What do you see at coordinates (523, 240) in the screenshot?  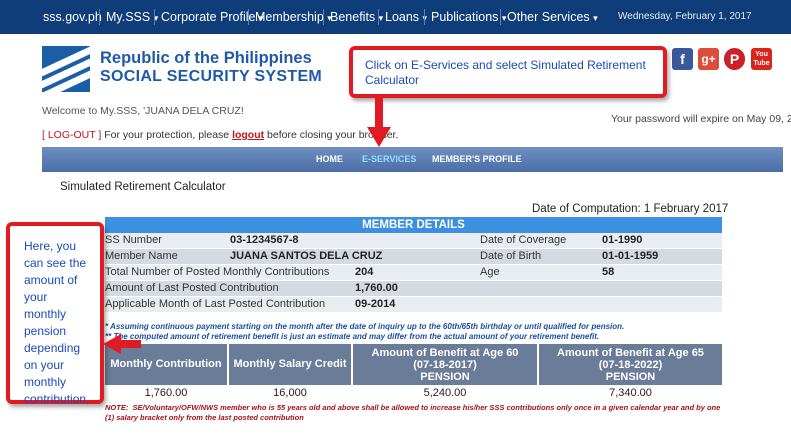 I see `coverage-label: Date of Coverage` at bounding box center [523, 240].